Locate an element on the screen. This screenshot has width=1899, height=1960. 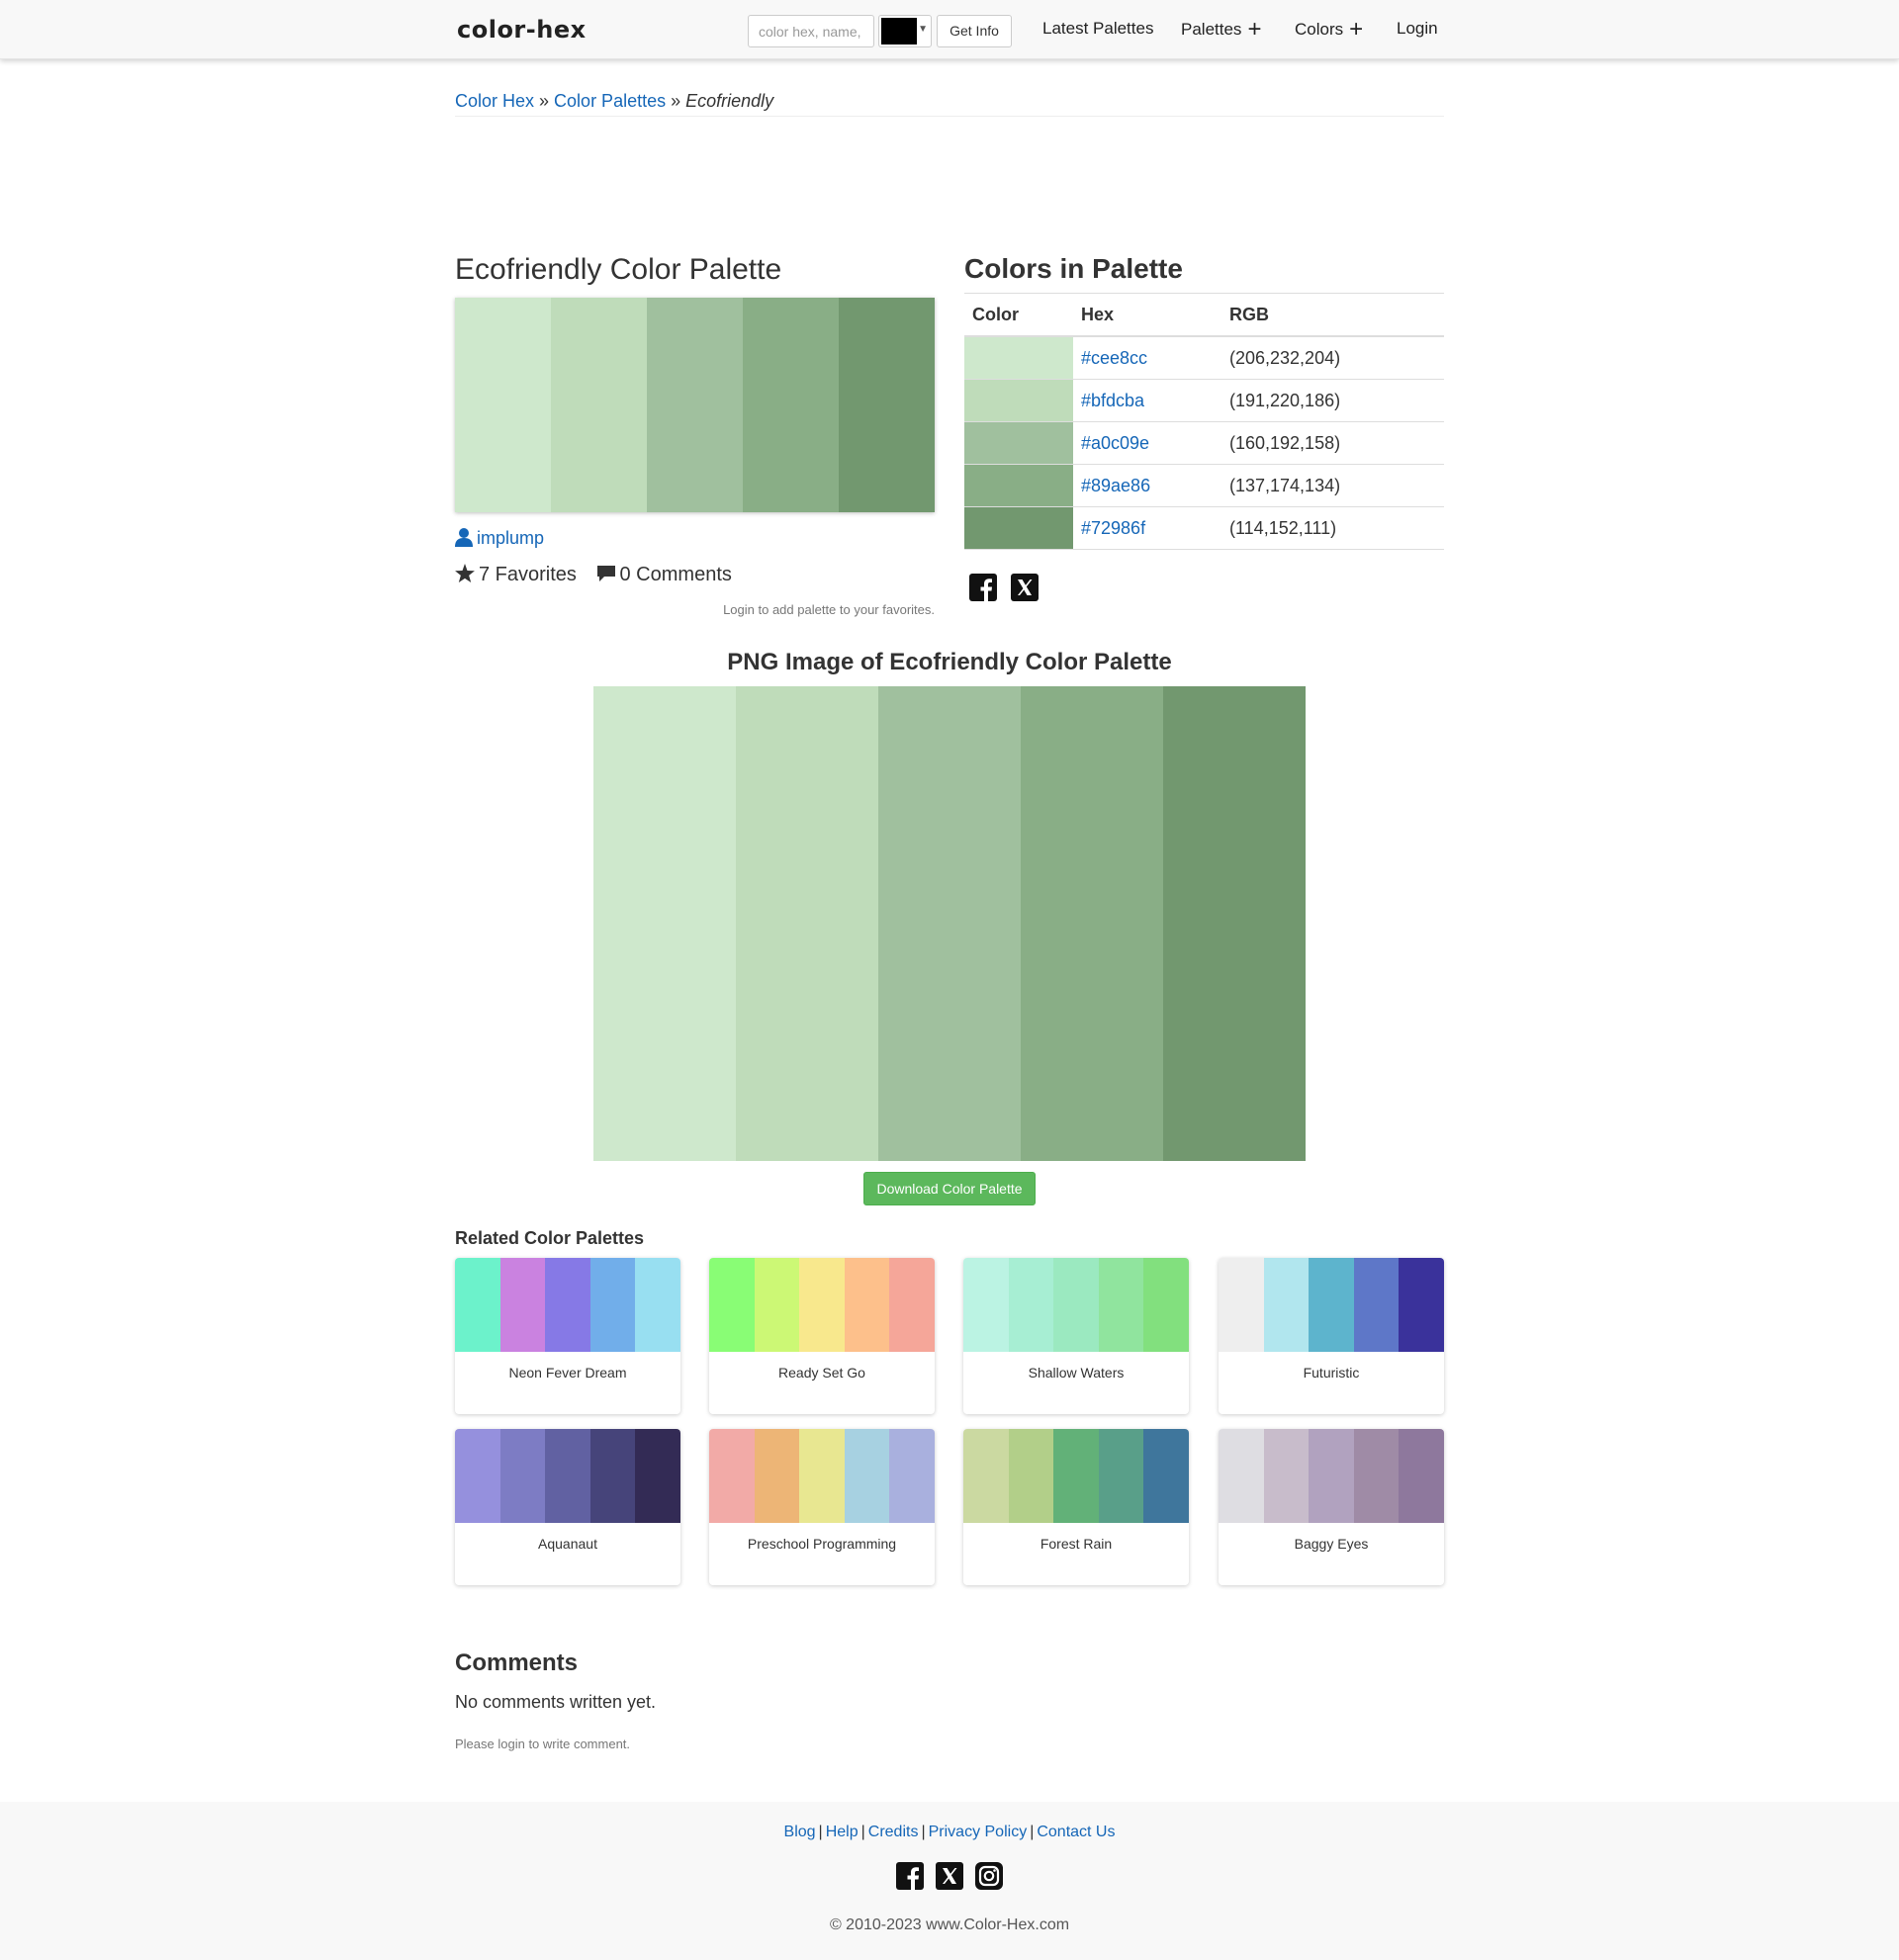
related-palette-card: Futuristic is located at coordinates (1331, 1336).